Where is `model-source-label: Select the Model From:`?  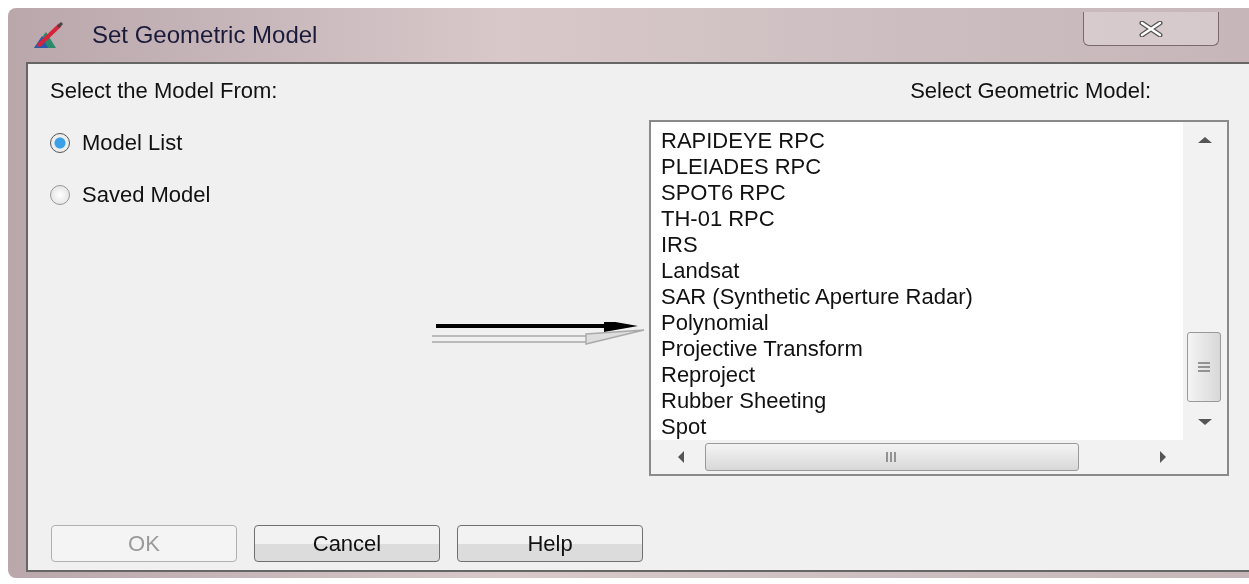
model-source-label: Select the Model From: is located at coordinates (164, 91).